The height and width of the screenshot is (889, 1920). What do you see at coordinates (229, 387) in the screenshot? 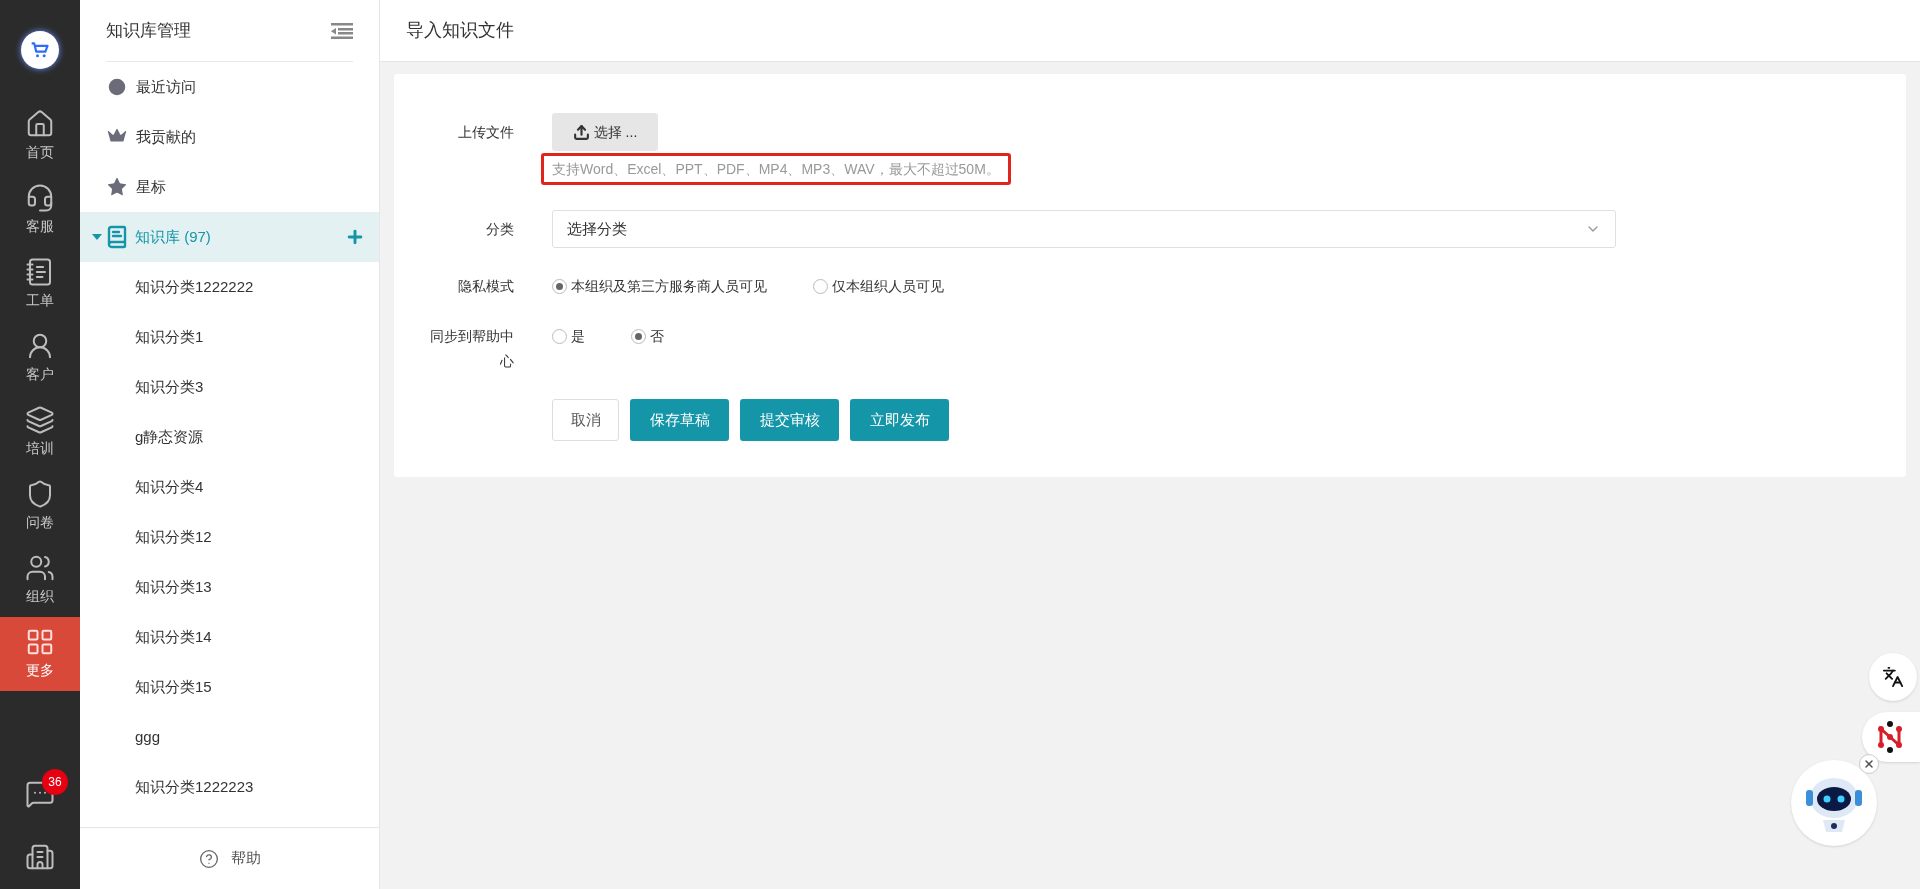
I see `category-item: 知识分类3` at bounding box center [229, 387].